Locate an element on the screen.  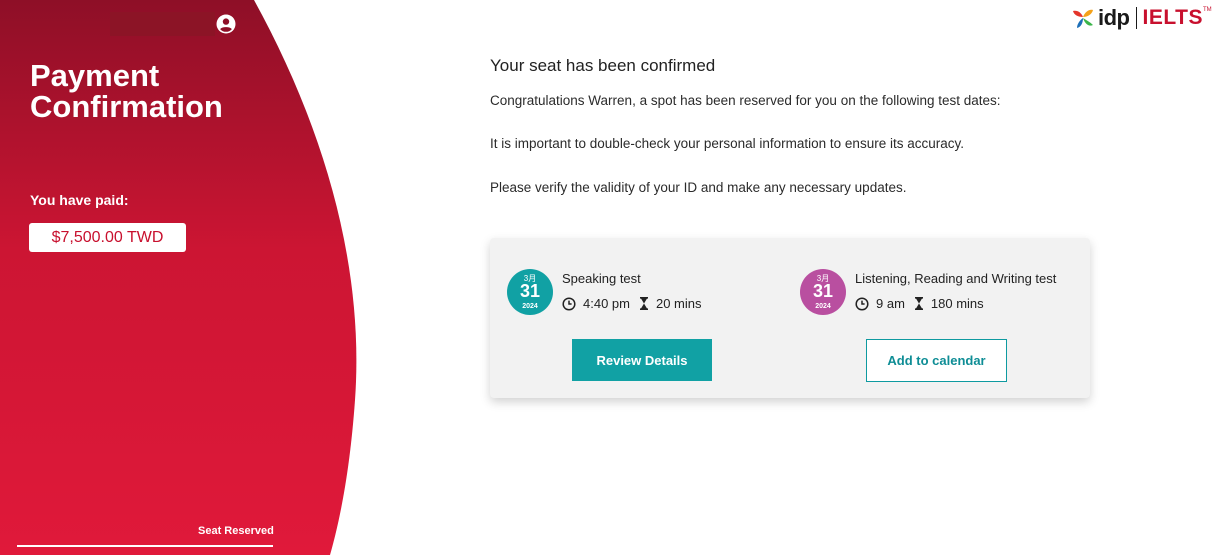
test-schedule: 4:40 pm 20 mins is located at coordinates (632, 303).